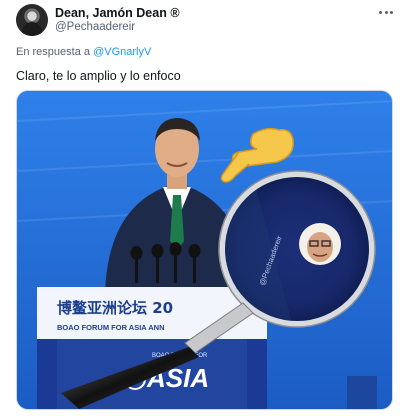 This screenshot has width=403, height=416. What do you see at coordinates (115, 308) in the screenshot?
I see `banner-cn: 博鳌亚洲论坛 20` at bounding box center [115, 308].